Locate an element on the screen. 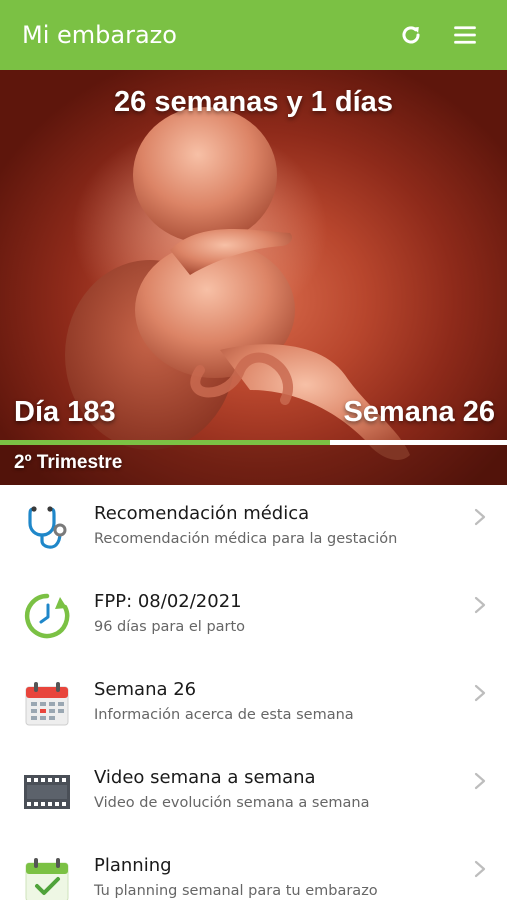 This screenshot has height=900, width=507. list-item-title: Video semana a semana is located at coordinates (205, 777).